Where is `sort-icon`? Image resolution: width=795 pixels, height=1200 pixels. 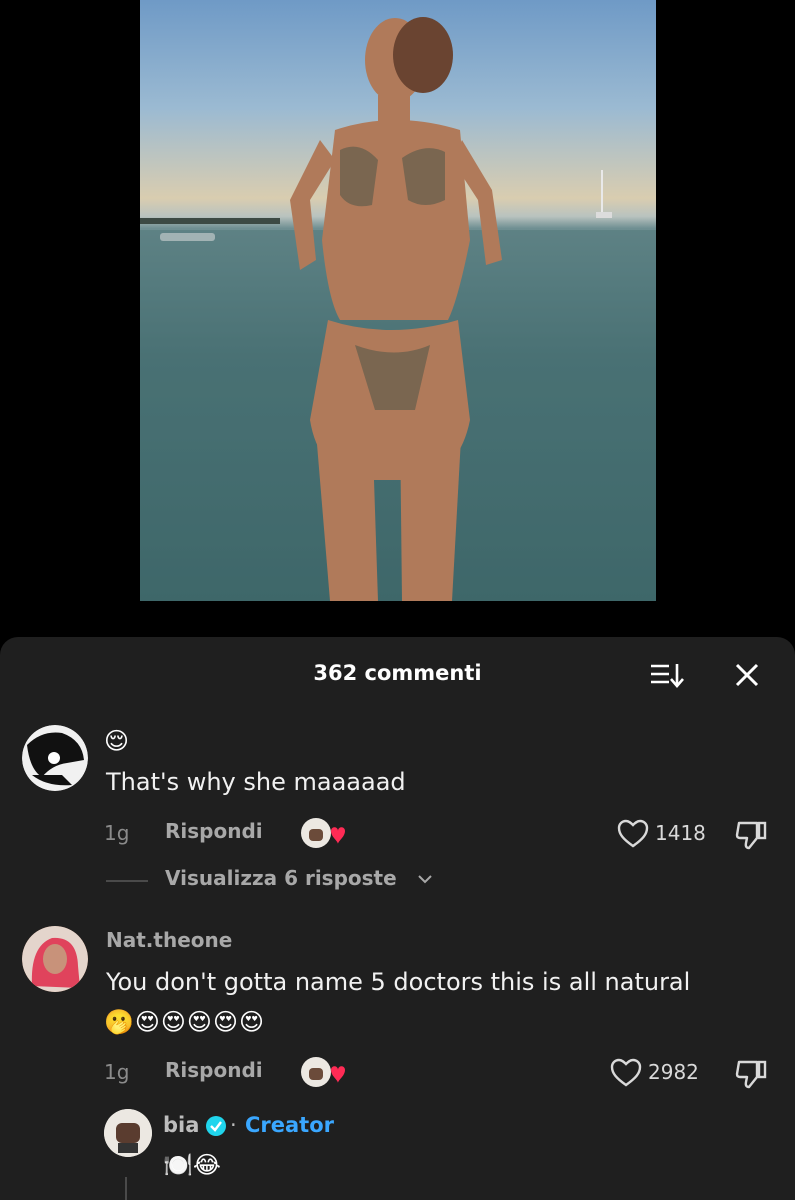
sort-icon is located at coordinates (667, 675).